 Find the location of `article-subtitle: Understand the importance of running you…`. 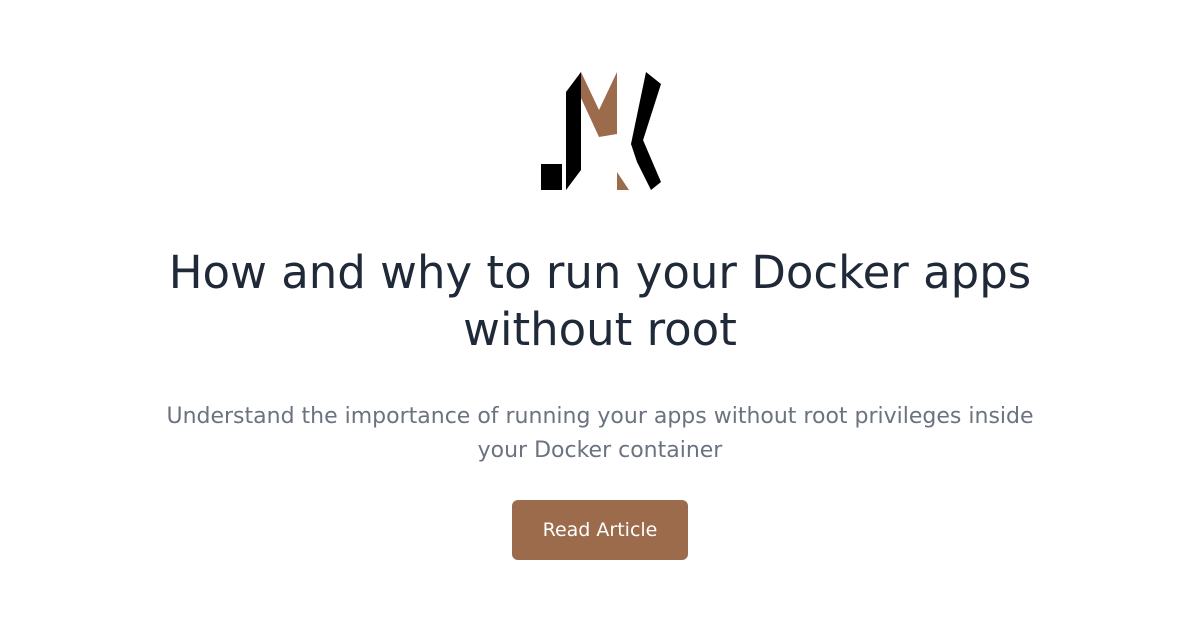

article-subtitle: Understand the importance of running you… is located at coordinates (600, 433).